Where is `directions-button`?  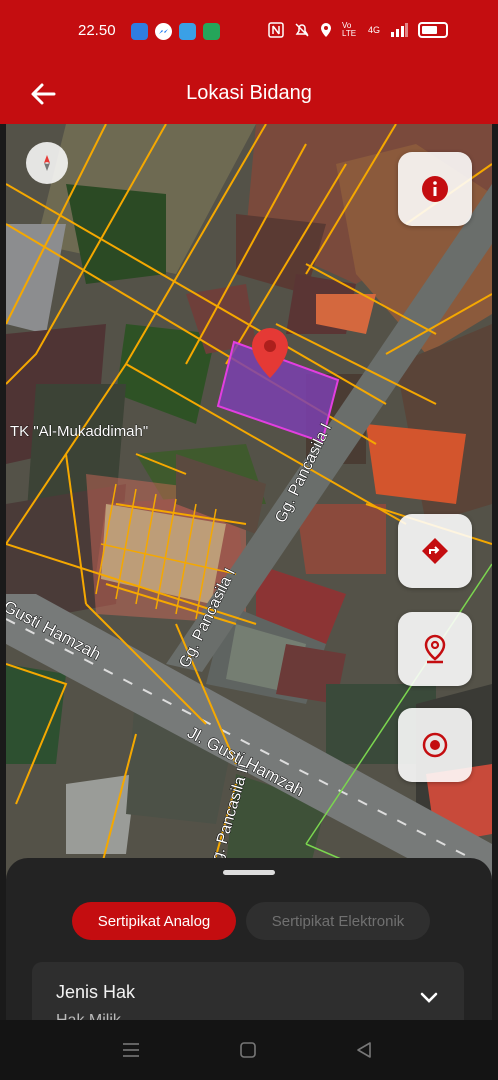
directions-button is located at coordinates (435, 551).